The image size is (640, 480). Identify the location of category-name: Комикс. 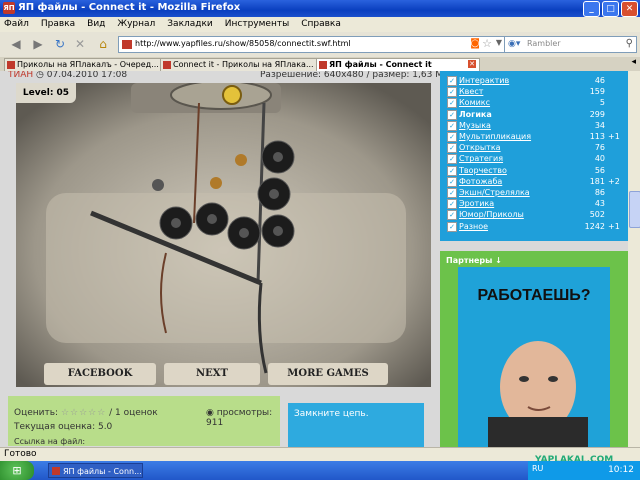
(474, 102).